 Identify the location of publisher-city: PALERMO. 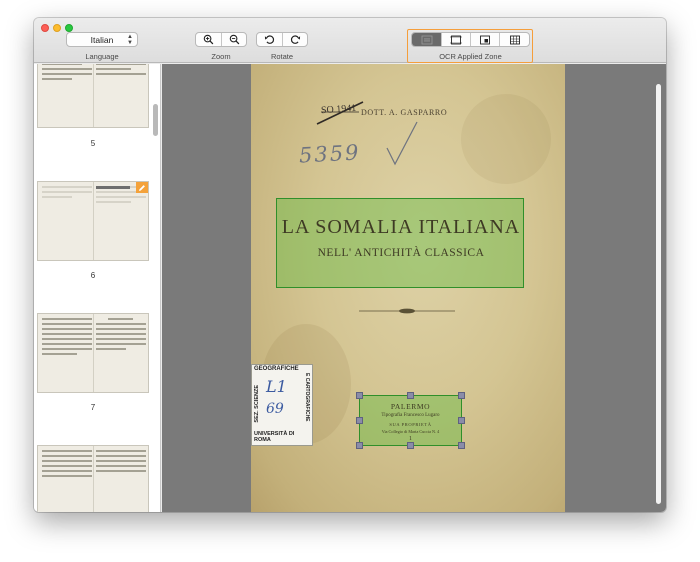
(410, 406).